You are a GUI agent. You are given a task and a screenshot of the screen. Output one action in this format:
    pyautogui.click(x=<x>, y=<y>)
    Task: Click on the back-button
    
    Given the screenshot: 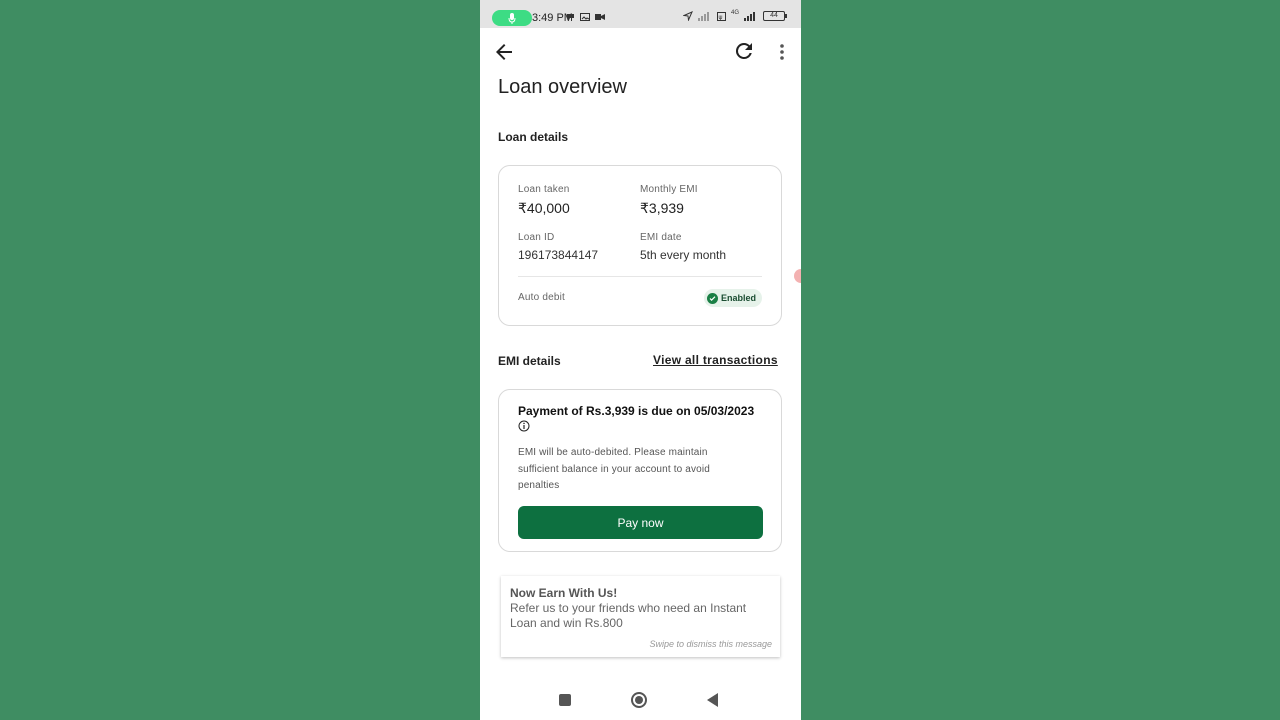 What is the action you would take?
    pyautogui.click(x=504, y=52)
    